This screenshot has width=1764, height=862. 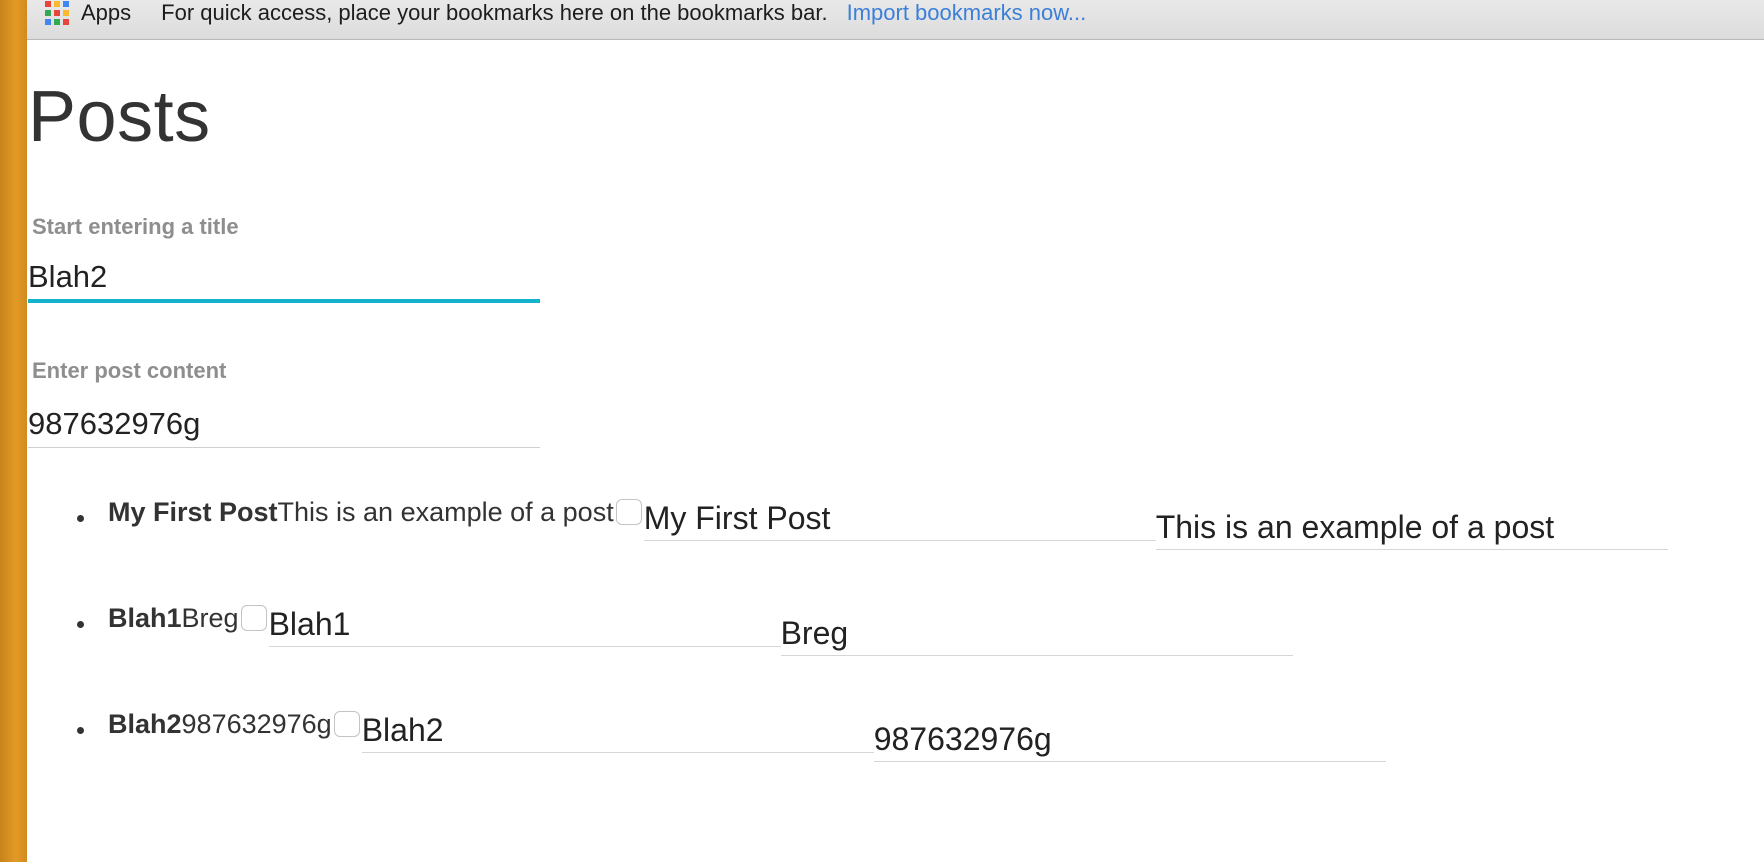 What do you see at coordinates (145, 618) in the screenshot?
I see `post-title: Blah1` at bounding box center [145, 618].